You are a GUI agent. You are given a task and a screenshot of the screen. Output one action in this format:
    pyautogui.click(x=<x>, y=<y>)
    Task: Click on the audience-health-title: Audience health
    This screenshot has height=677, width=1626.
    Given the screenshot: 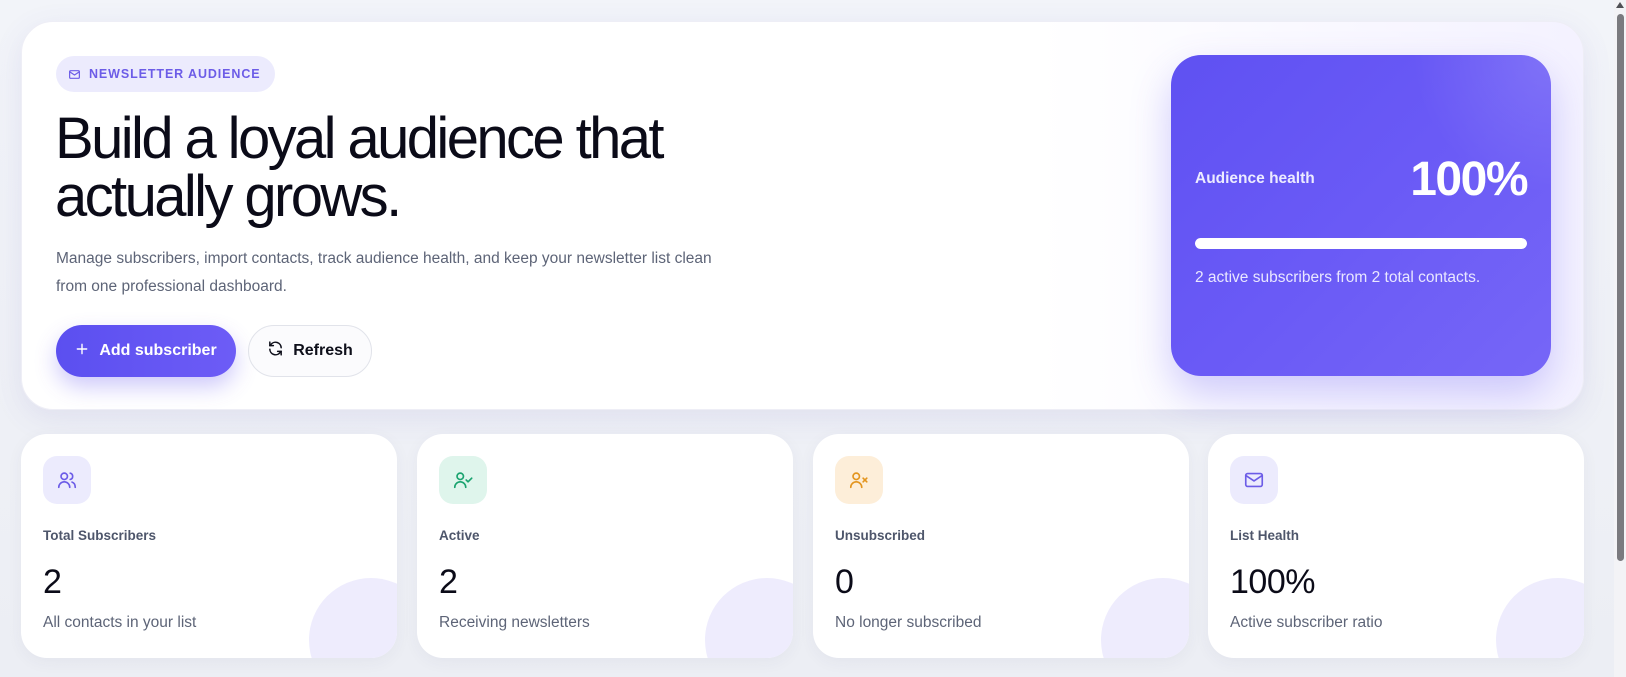 What is the action you would take?
    pyautogui.click(x=1255, y=178)
    